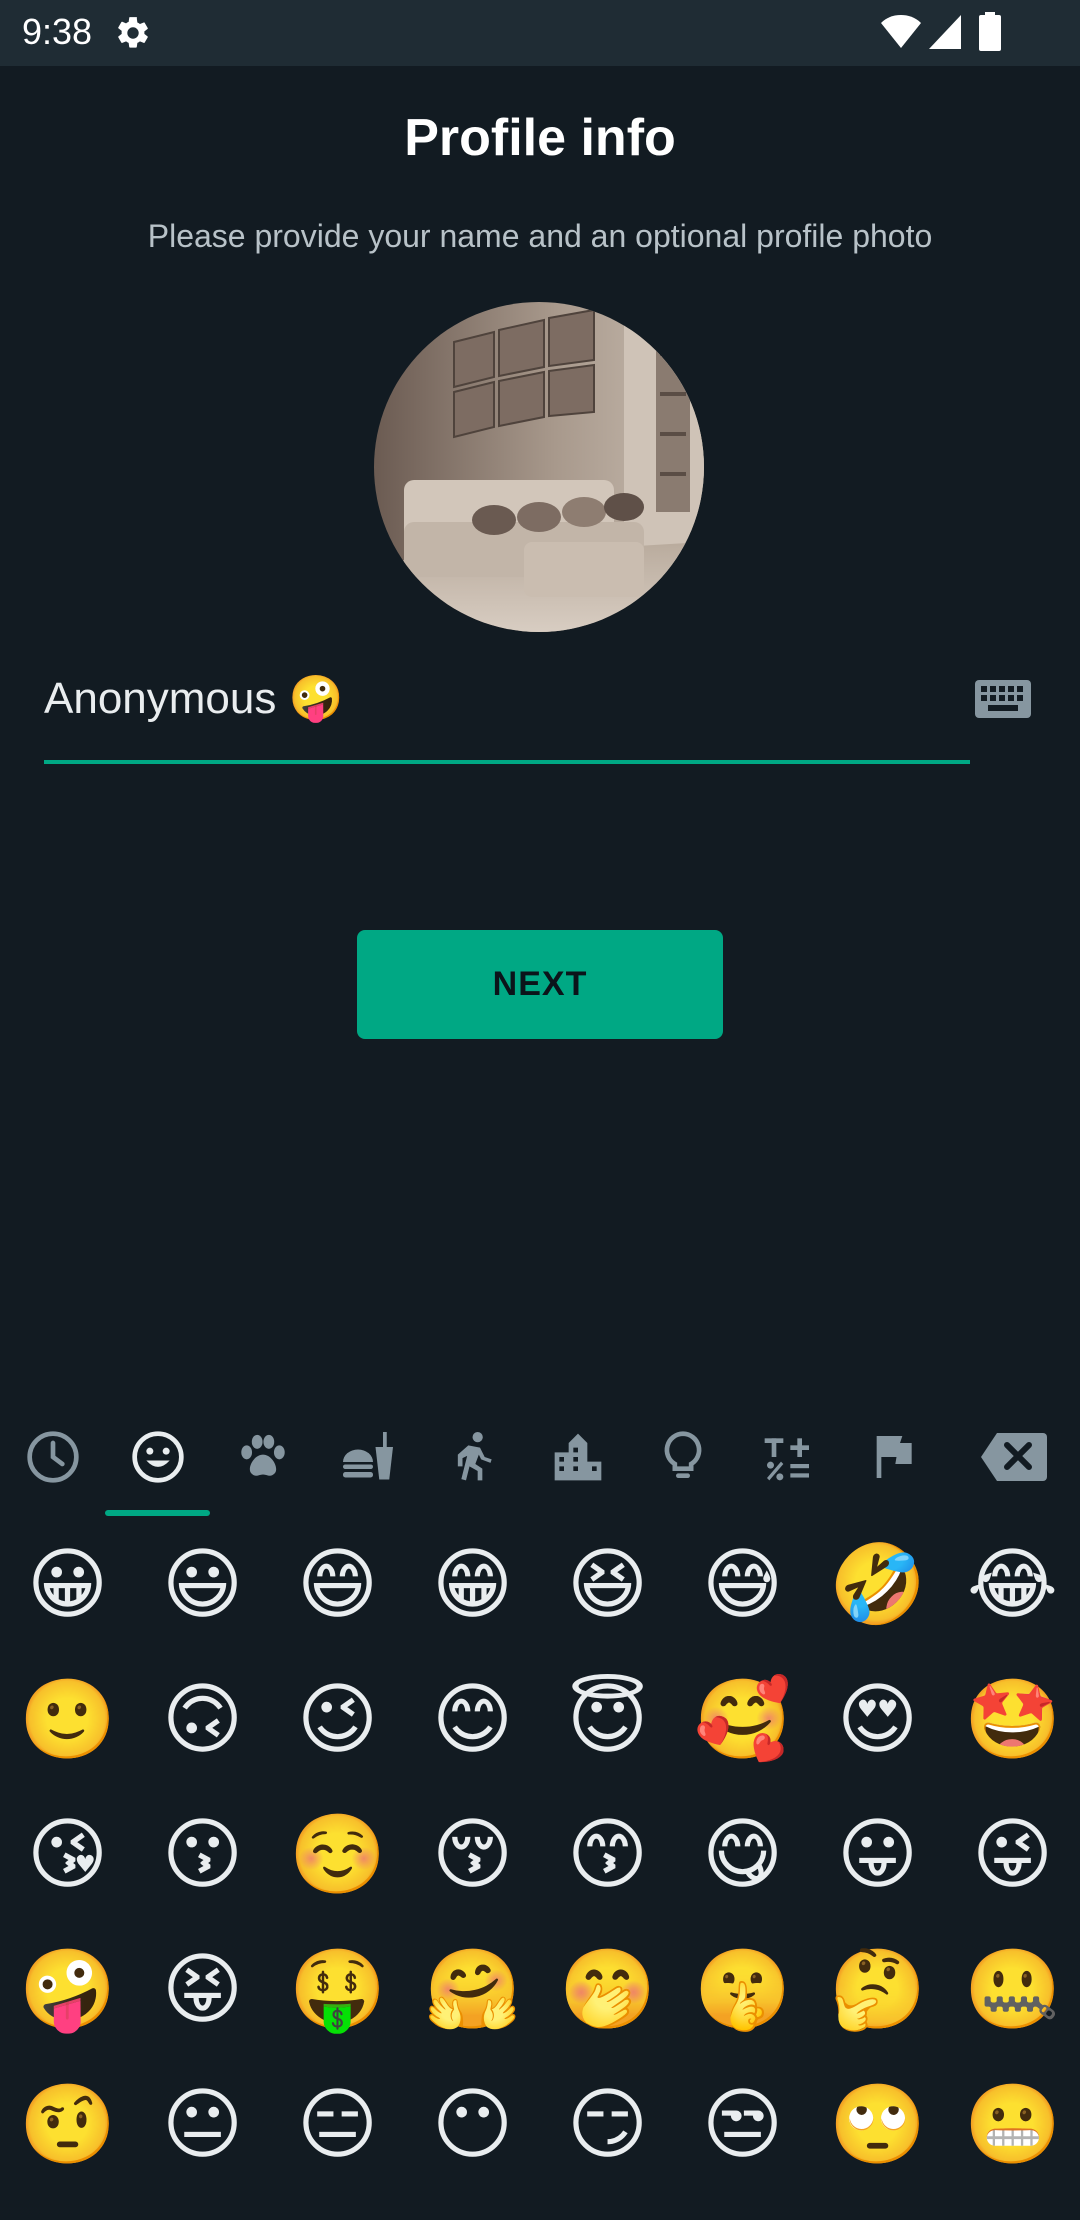 Image resolution: width=1080 pixels, height=2220 pixels. Describe the element at coordinates (683, 1454) in the screenshot. I see `objects-icon` at that location.